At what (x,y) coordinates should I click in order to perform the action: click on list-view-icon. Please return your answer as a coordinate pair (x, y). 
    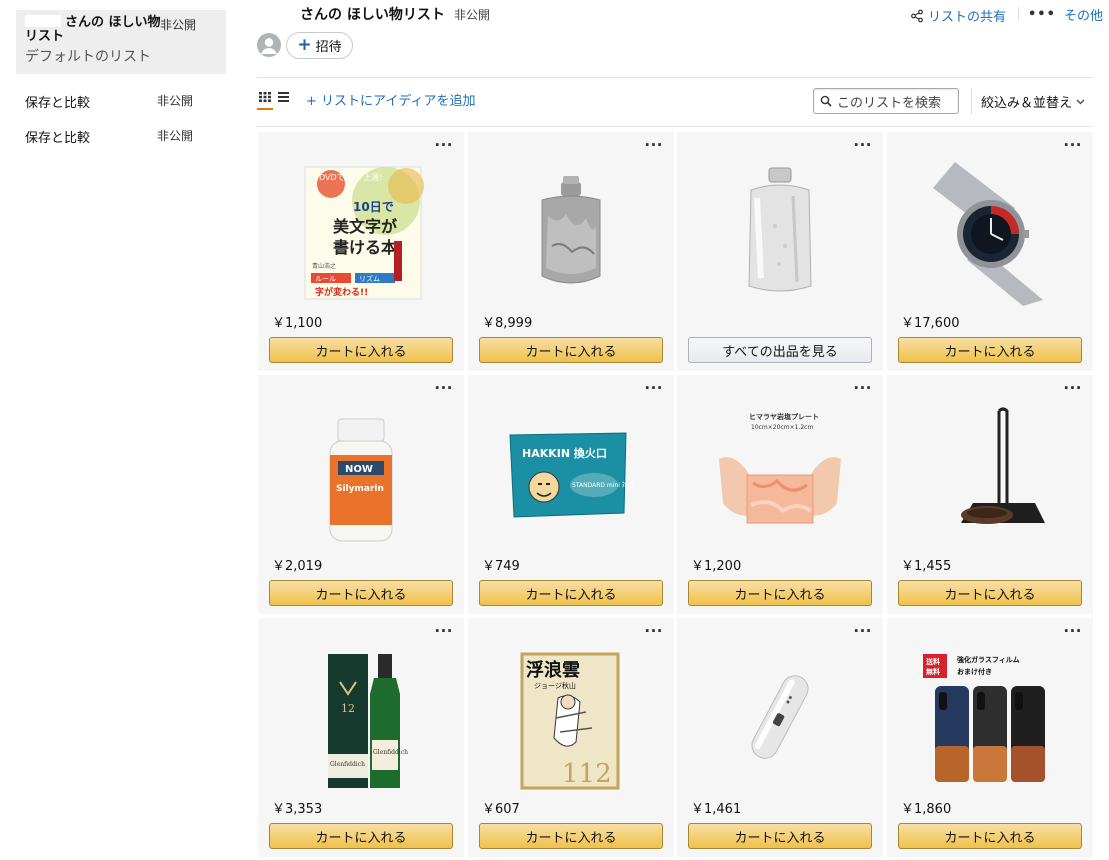
    Looking at the image, I should click on (283, 97).